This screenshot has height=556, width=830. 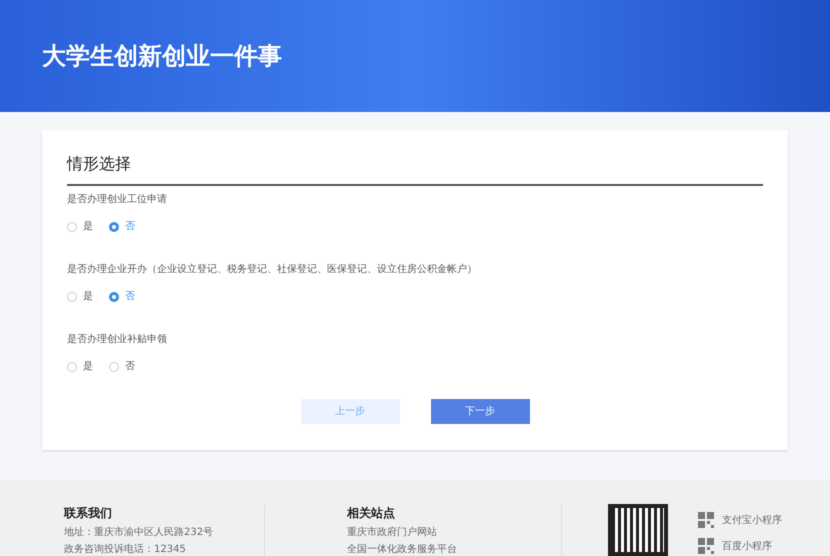 What do you see at coordinates (371, 513) in the screenshot?
I see `footer-heading: 相关站点` at bounding box center [371, 513].